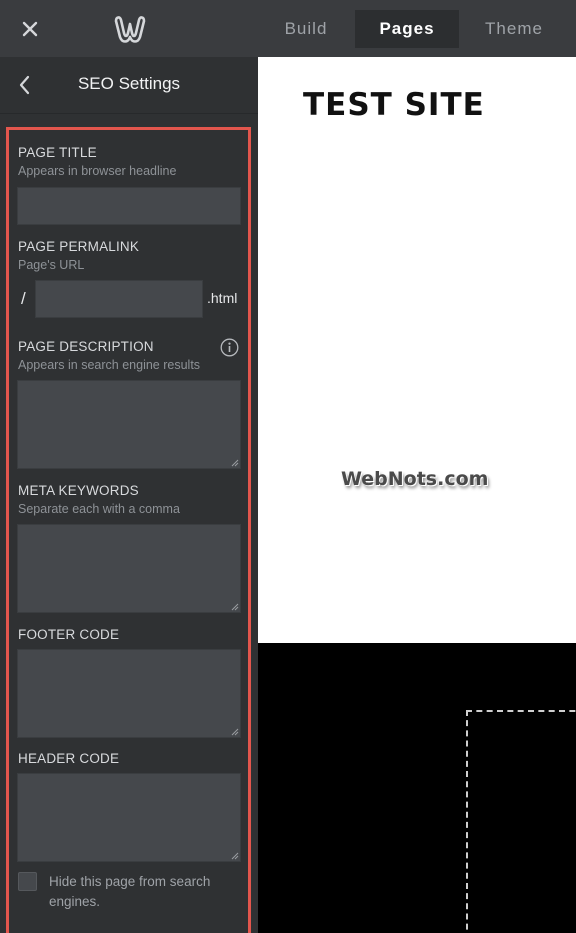  Describe the element at coordinates (109, 365) in the screenshot. I see `description-hint: Appears in search engine results` at that location.